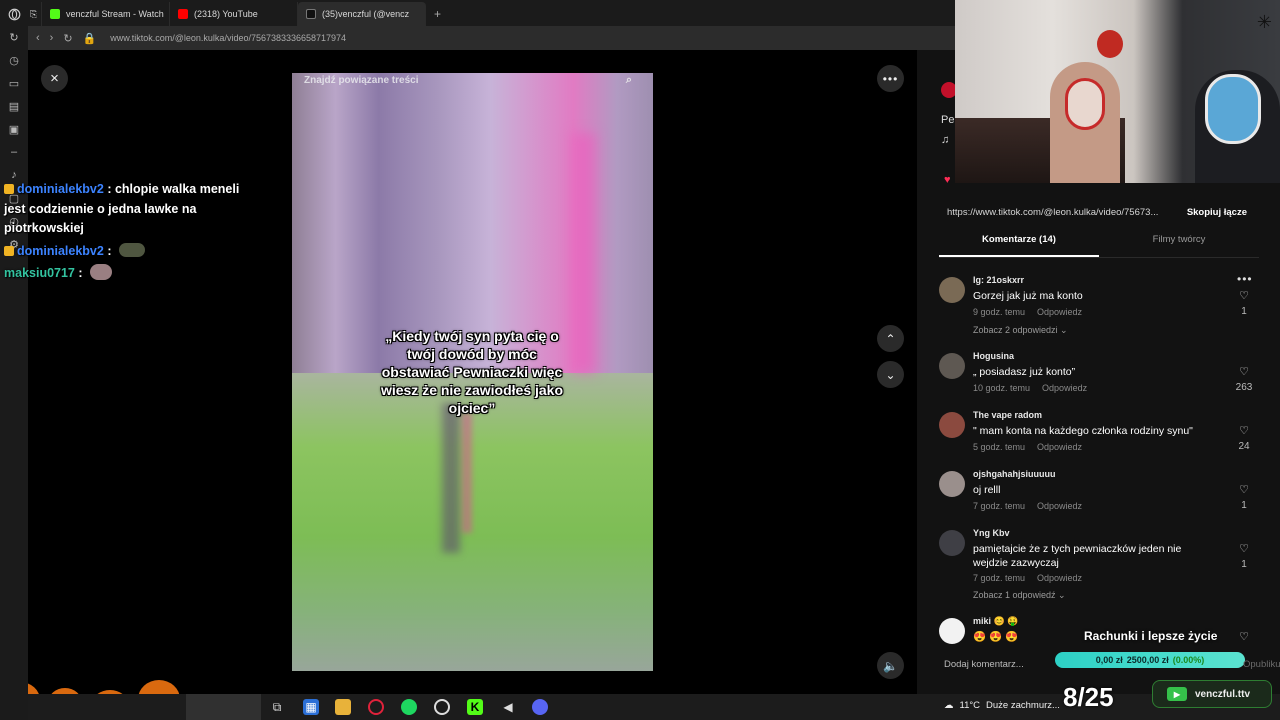 The image size is (1280, 720). What do you see at coordinates (995, 621) in the screenshot?
I see `comment-author: miki 😊 🤑` at bounding box center [995, 621].